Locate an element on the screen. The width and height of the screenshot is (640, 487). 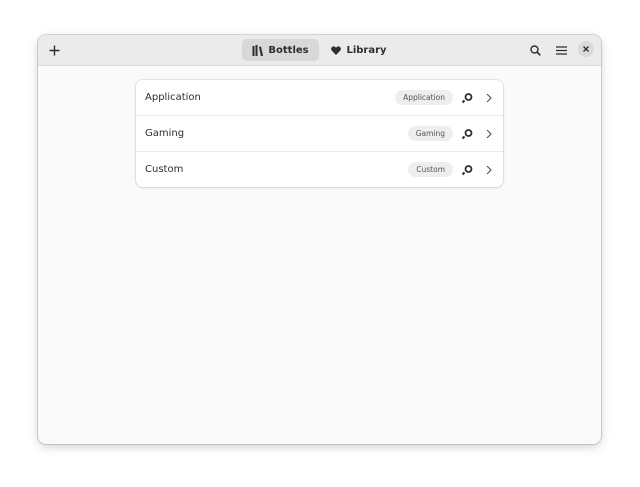
search-icon is located at coordinates (535, 50).